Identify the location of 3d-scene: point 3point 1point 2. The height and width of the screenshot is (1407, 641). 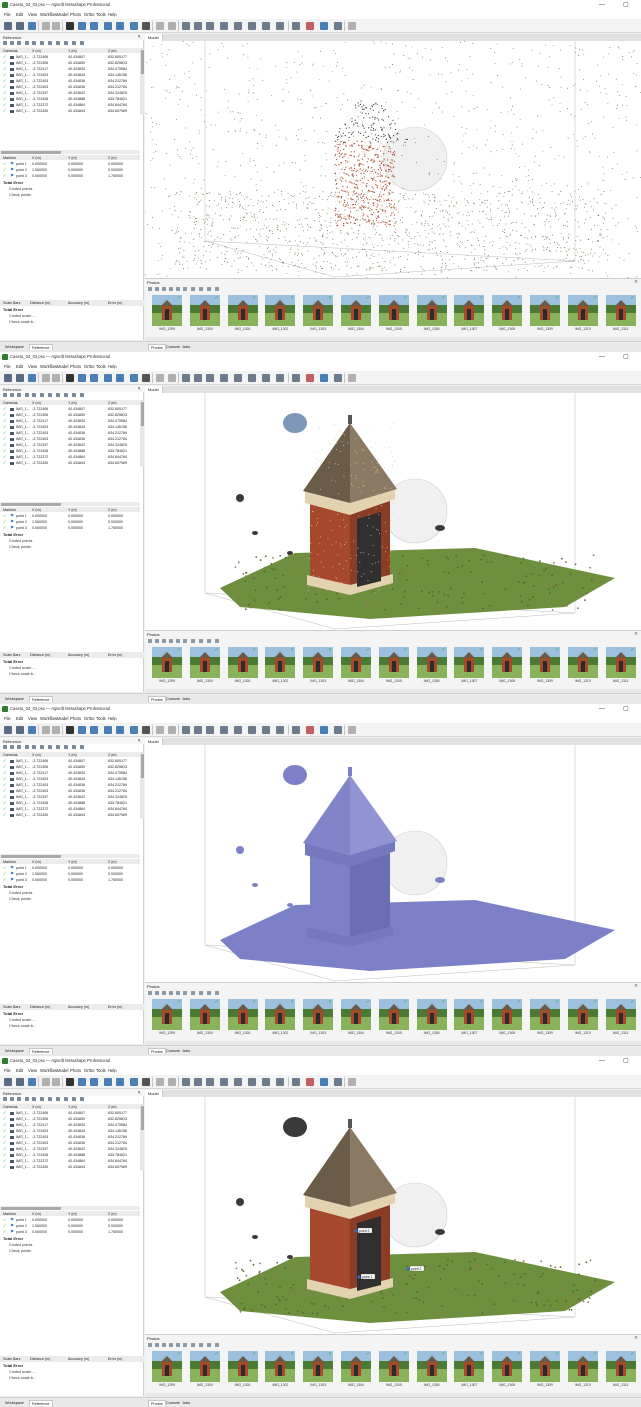
(393, 1215).